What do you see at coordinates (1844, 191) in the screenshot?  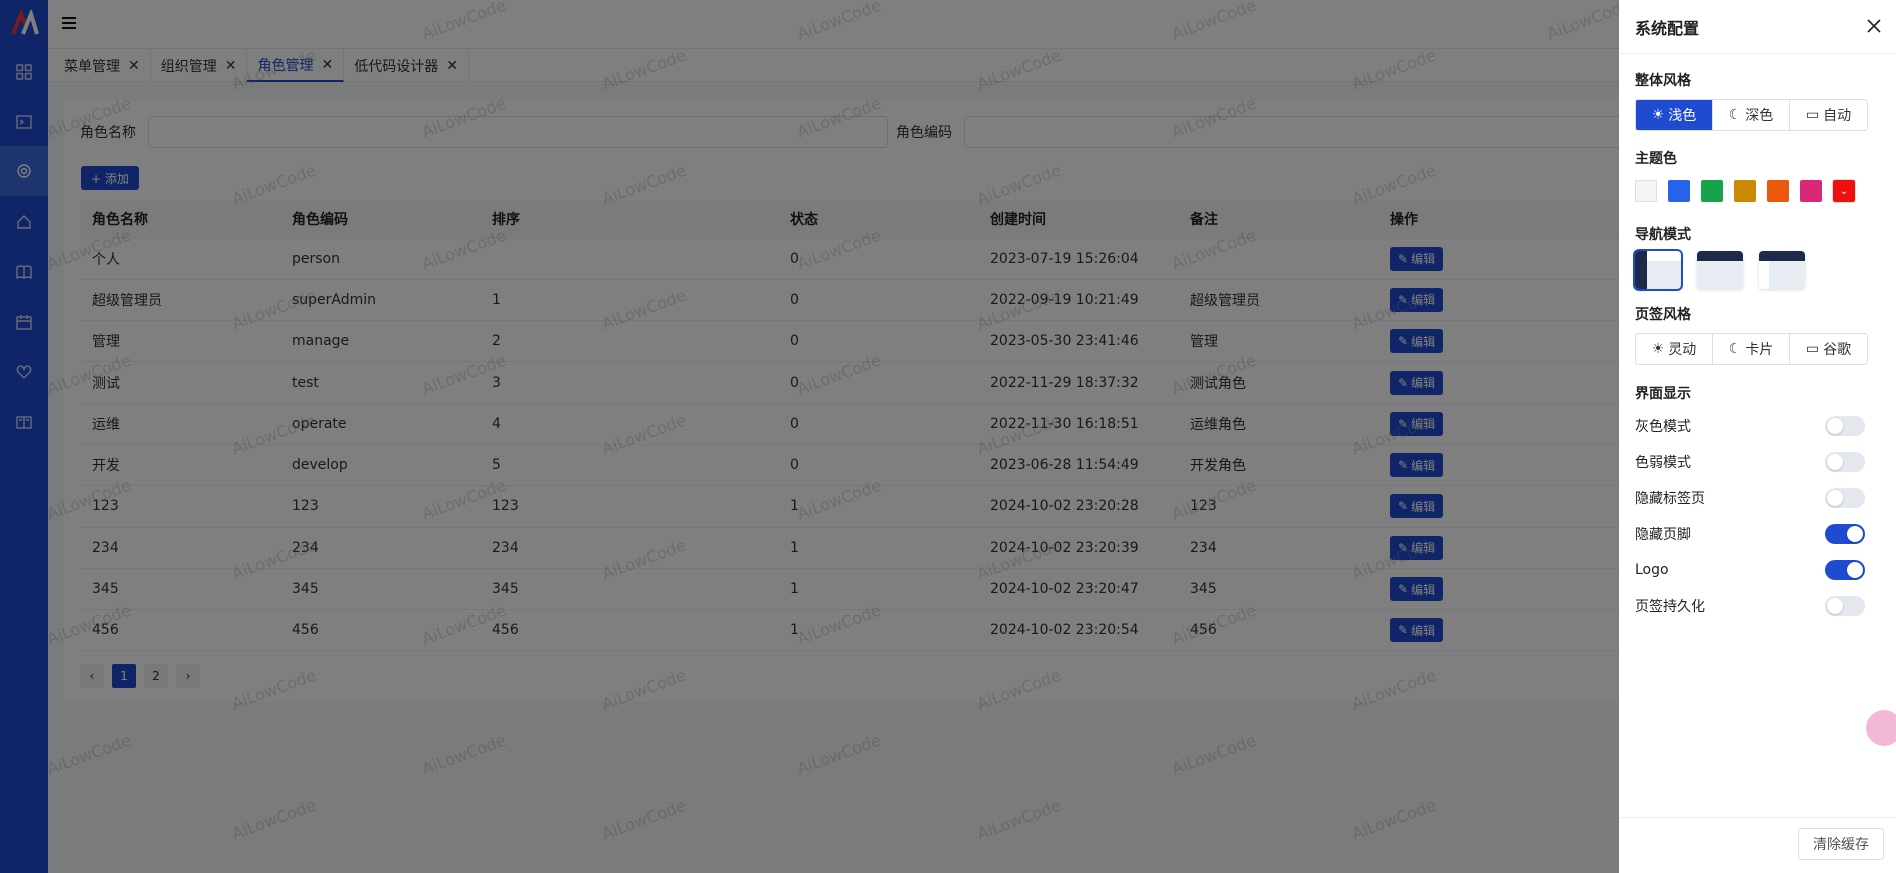 I see `theme-color-swatch: ⌄` at bounding box center [1844, 191].